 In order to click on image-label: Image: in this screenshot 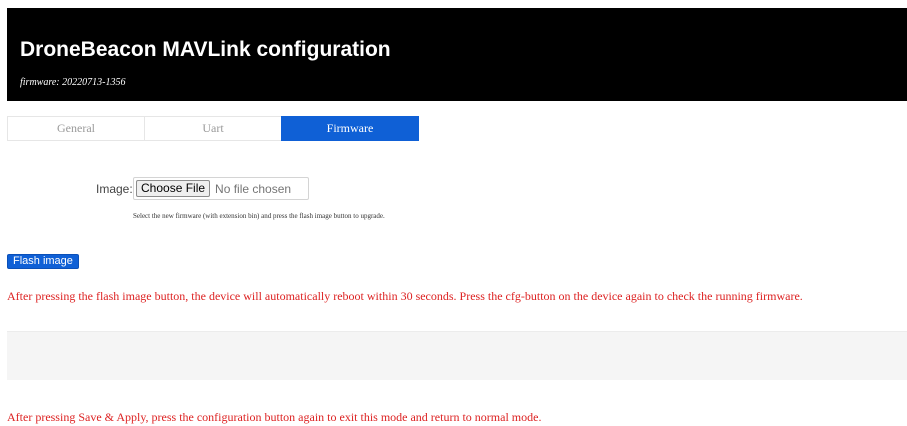, I will do `click(114, 189)`.